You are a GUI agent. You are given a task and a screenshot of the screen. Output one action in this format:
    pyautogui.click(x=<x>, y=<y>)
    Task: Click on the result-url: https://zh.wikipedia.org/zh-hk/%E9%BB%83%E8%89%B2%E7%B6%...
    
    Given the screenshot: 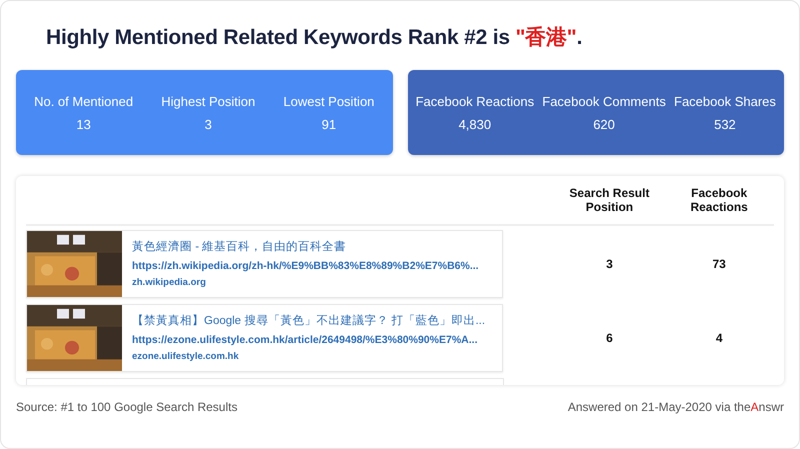 What is the action you would take?
    pyautogui.click(x=317, y=266)
    